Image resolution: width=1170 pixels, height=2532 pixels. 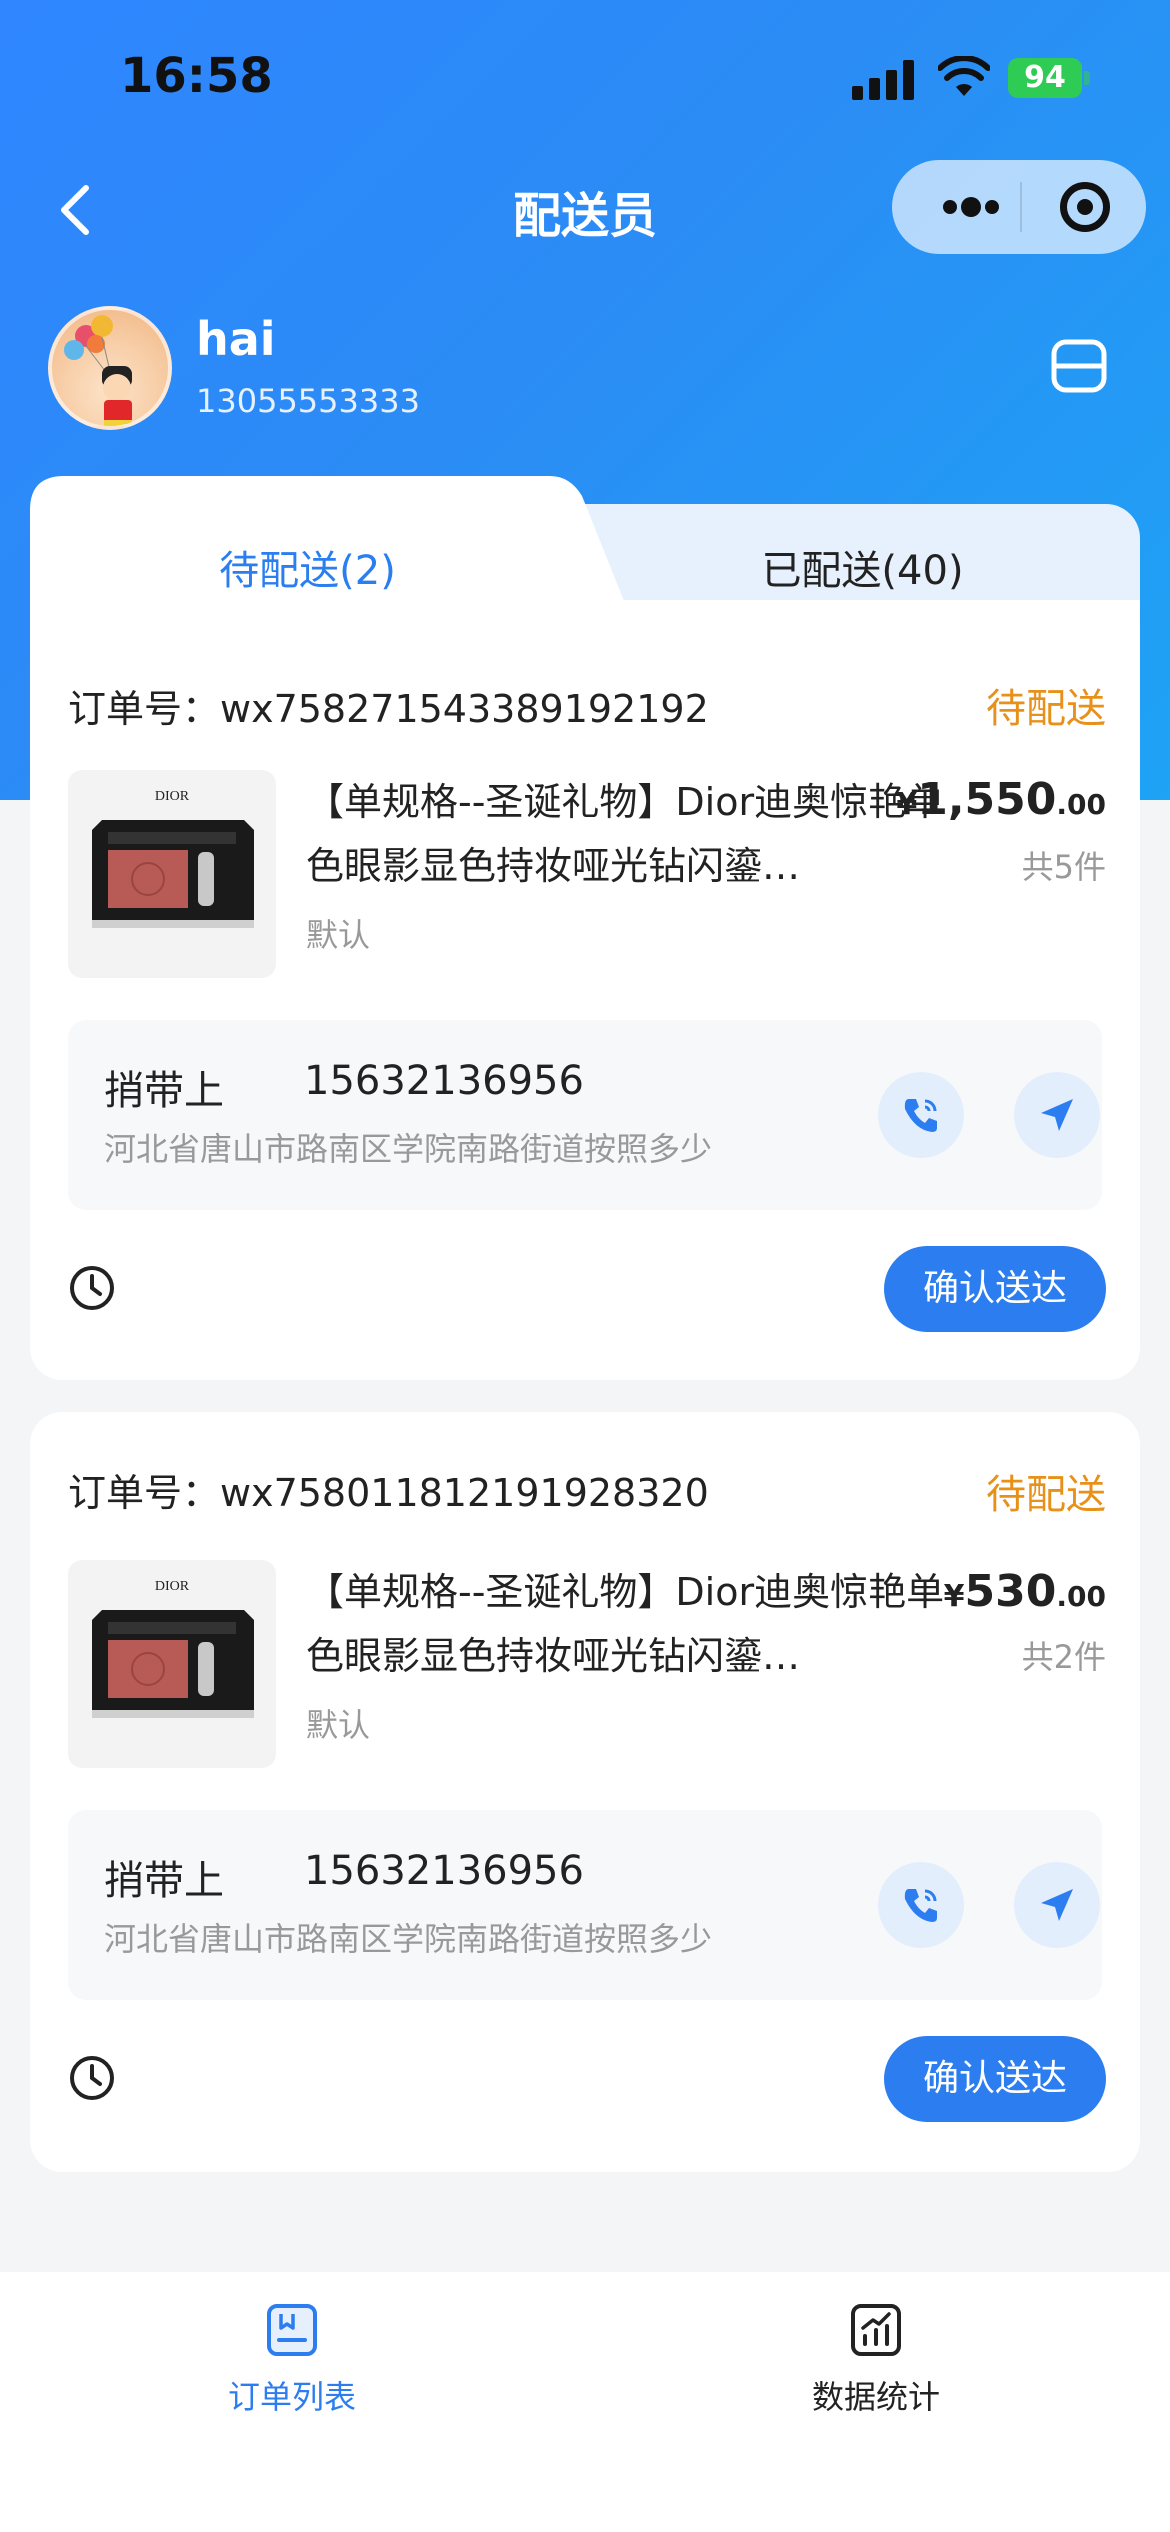 I want to click on bottom-tabbar: 订单列表 数据统计, so click(x=585, y=2402).